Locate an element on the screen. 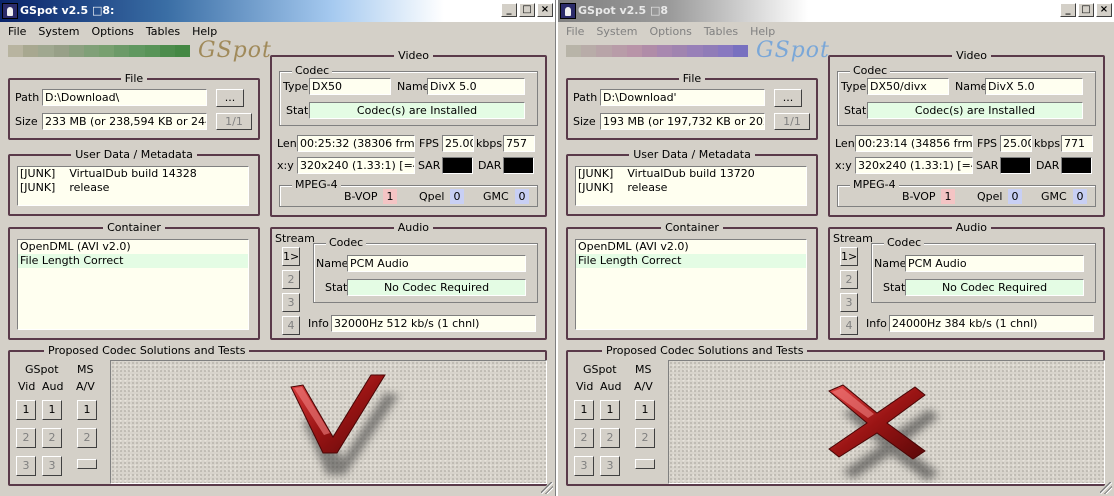 The width and height of the screenshot is (1114, 496). kbps-field: 771 is located at coordinates (1077, 143).